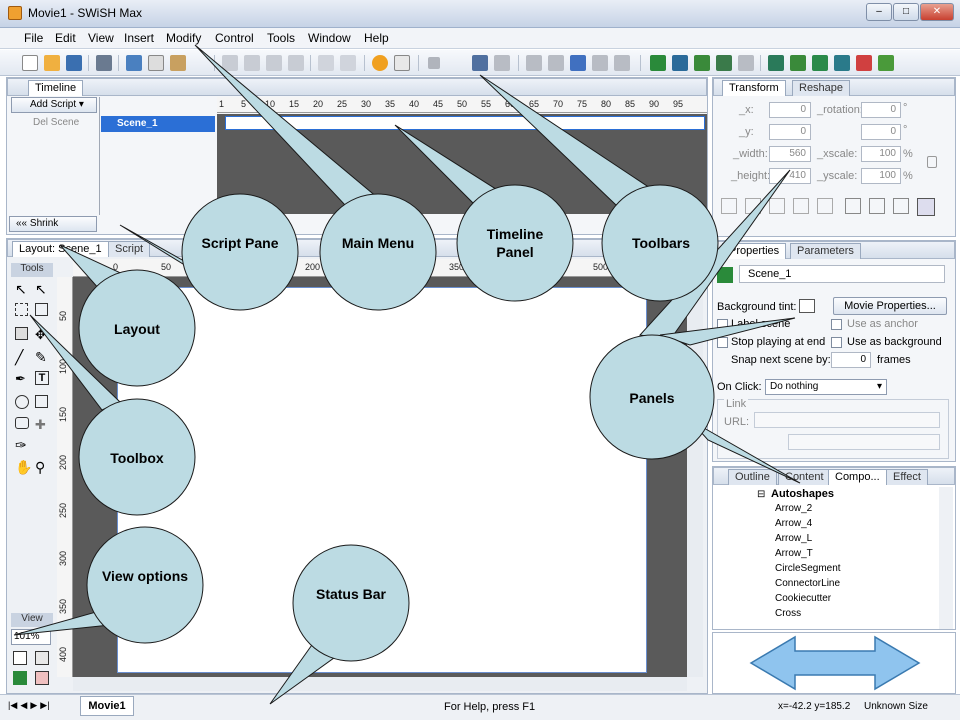 This screenshot has width=960, height=720. What do you see at coordinates (804, 477) in the screenshot?
I see `tab-content: Content` at bounding box center [804, 477].